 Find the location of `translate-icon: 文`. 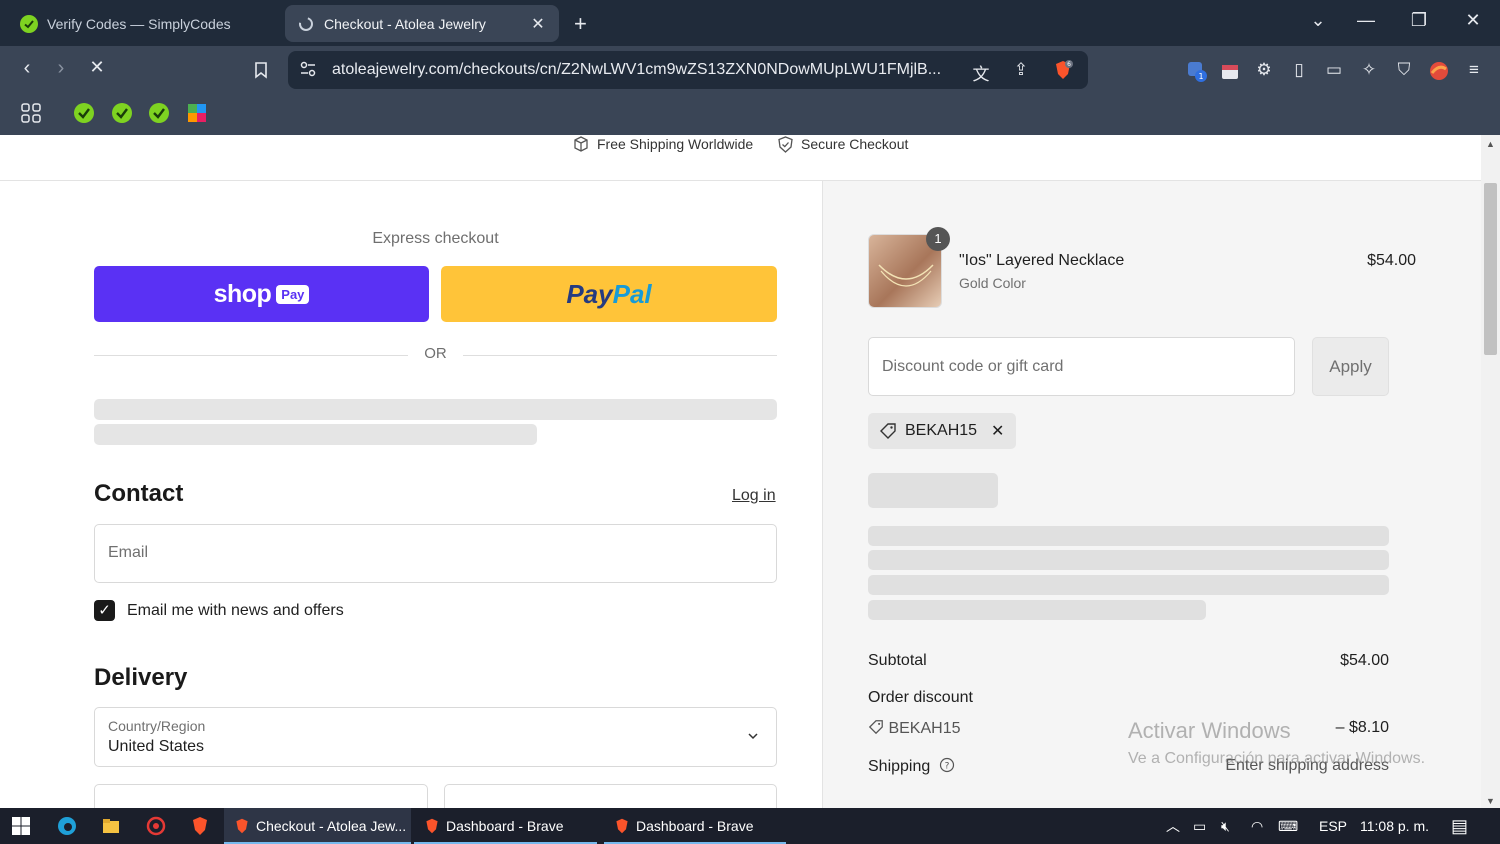

translate-icon: 文 is located at coordinates (981, 72).